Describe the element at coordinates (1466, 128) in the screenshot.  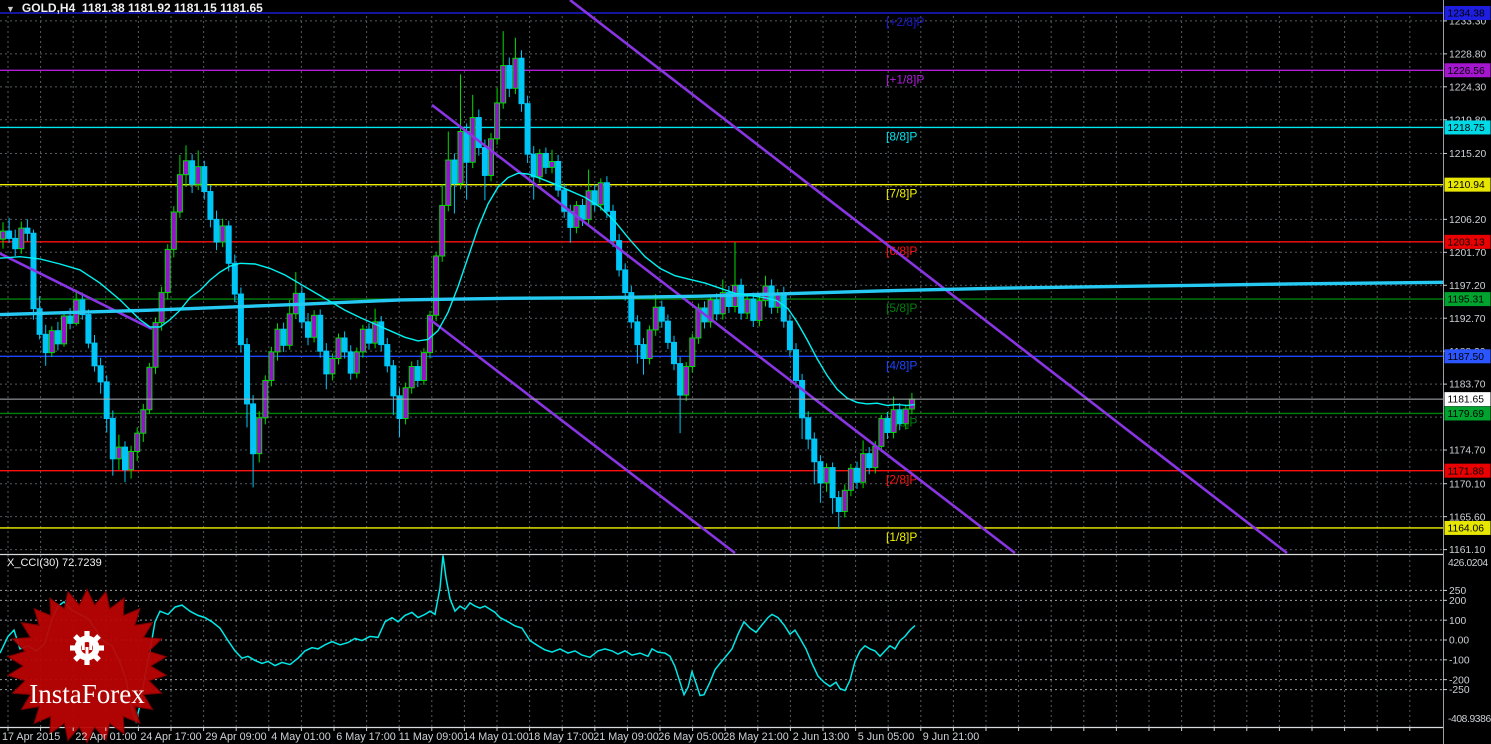
I see `price-highlight-label: 1218.75` at that location.